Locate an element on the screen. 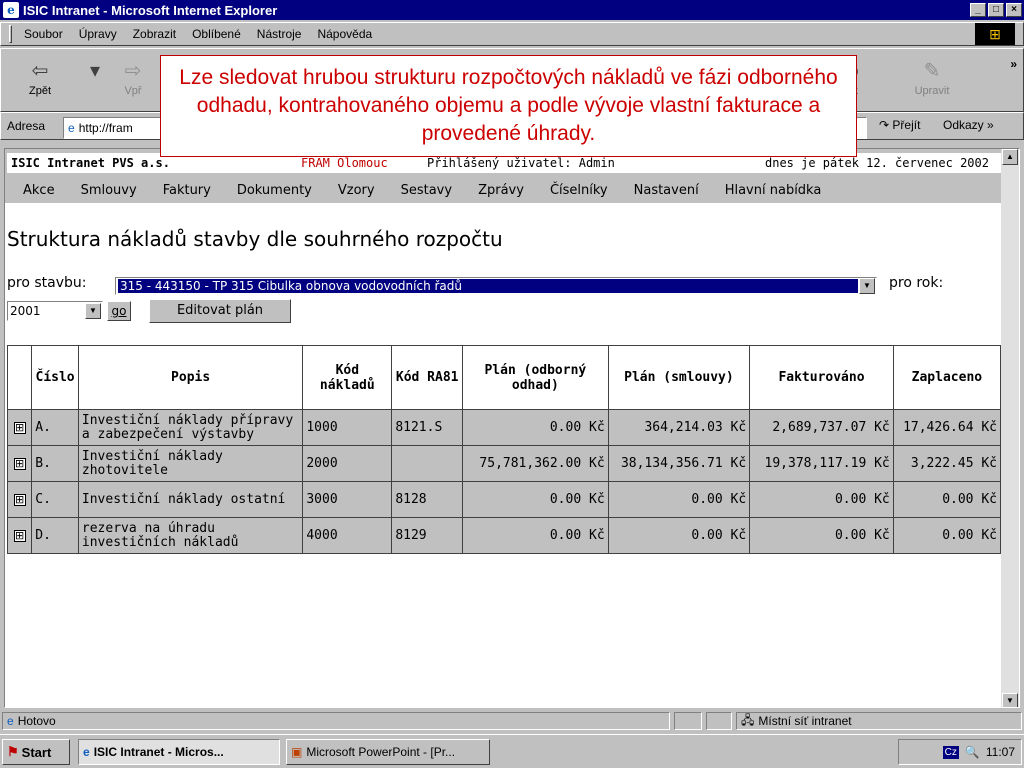 This screenshot has width=1024, height=768. col-odhad-header: Plán (odborný odhad) is located at coordinates (535, 377).